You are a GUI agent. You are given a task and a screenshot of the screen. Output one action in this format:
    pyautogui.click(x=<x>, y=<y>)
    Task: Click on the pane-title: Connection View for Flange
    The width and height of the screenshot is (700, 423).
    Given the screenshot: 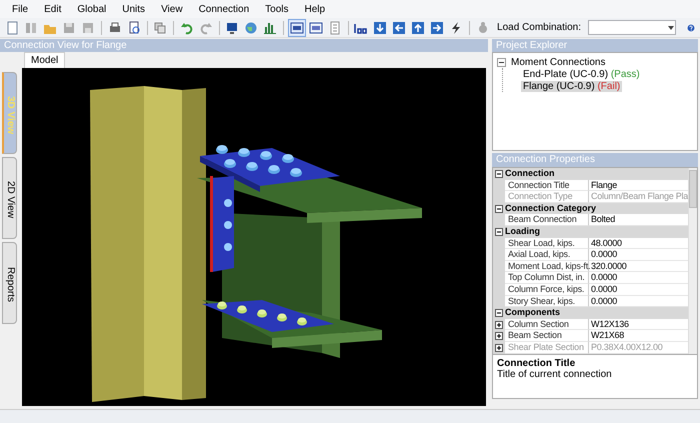 What is the action you would take?
    pyautogui.click(x=244, y=45)
    